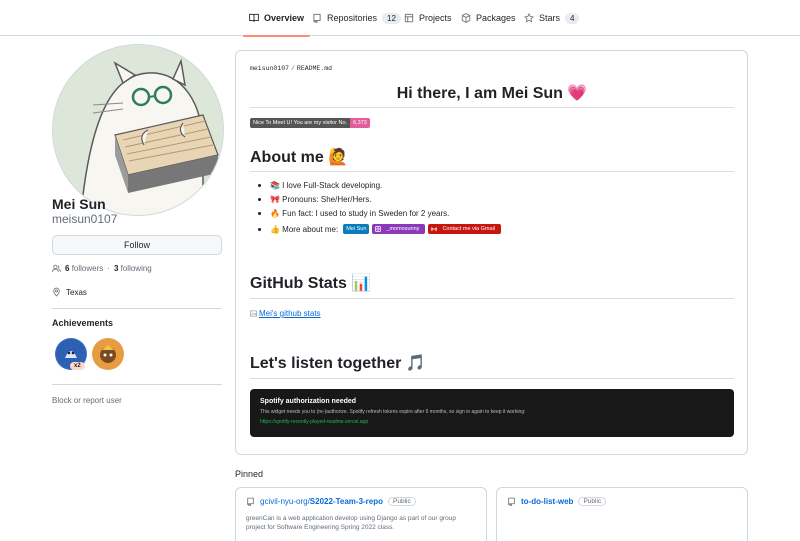 Image resolution: width=800 pixels, height=541 pixels. Describe the element at coordinates (308, 401) in the screenshot. I see `spotify-title: Spotify authorization needed` at that location.